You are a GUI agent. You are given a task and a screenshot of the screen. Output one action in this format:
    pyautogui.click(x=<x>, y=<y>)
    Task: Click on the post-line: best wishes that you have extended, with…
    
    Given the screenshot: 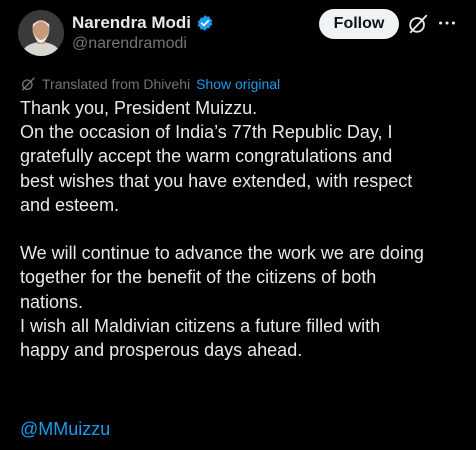 What is the action you would take?
    pyautogui.click(x=216, y=180)
    